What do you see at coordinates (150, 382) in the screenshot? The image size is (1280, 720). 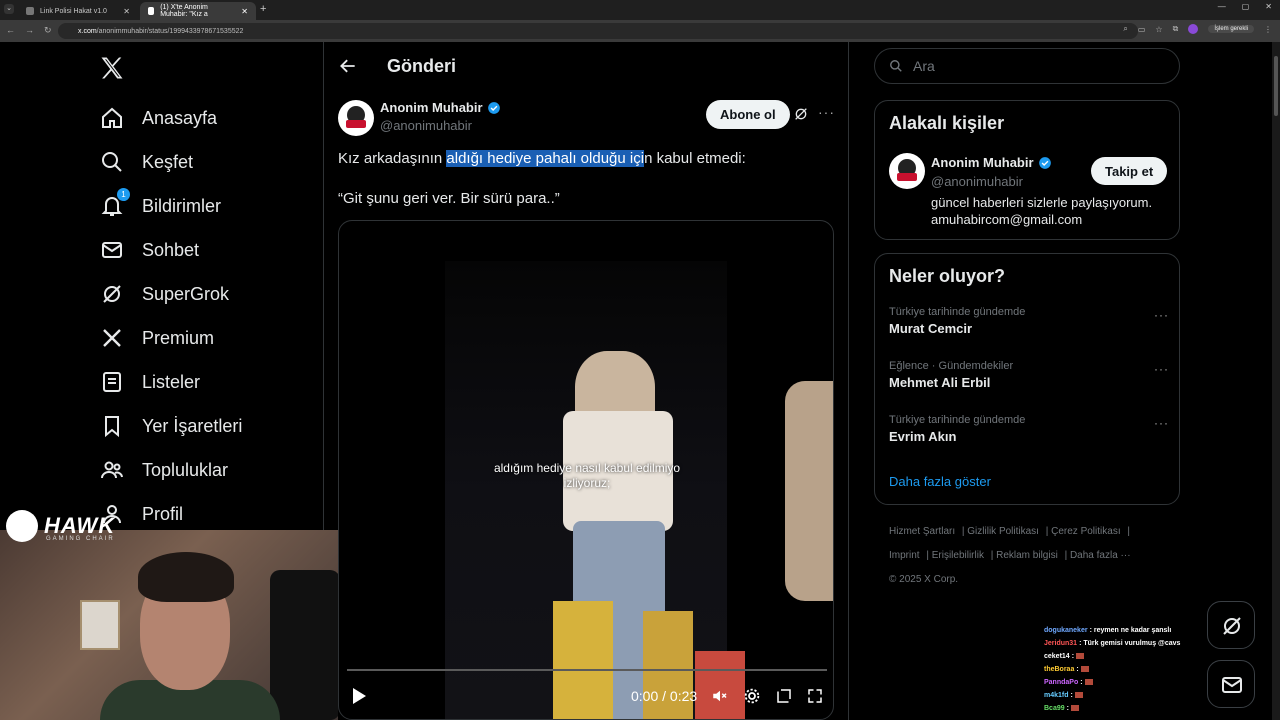 I see `nav-item-lists: Listeler` at bounding box center [150, 382].